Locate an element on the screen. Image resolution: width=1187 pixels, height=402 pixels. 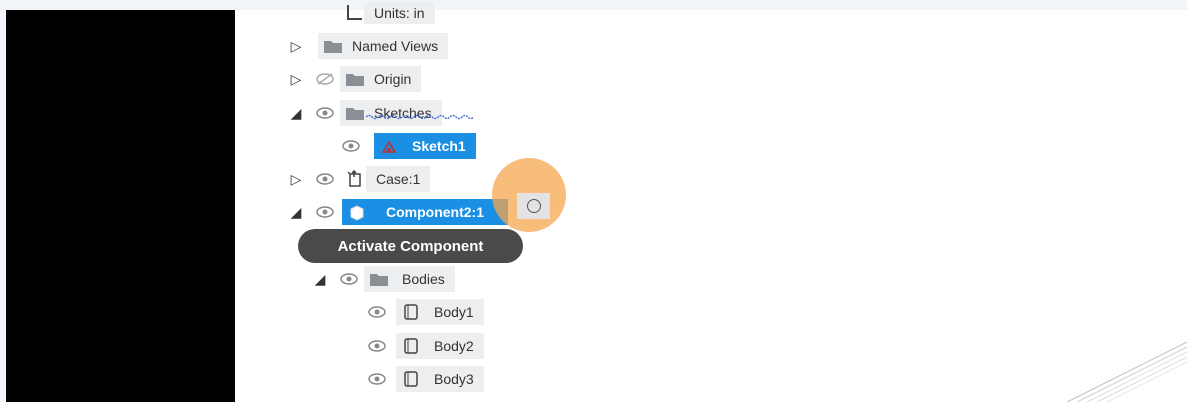
origin-chip: Origin is located at coordinates (381, 79).